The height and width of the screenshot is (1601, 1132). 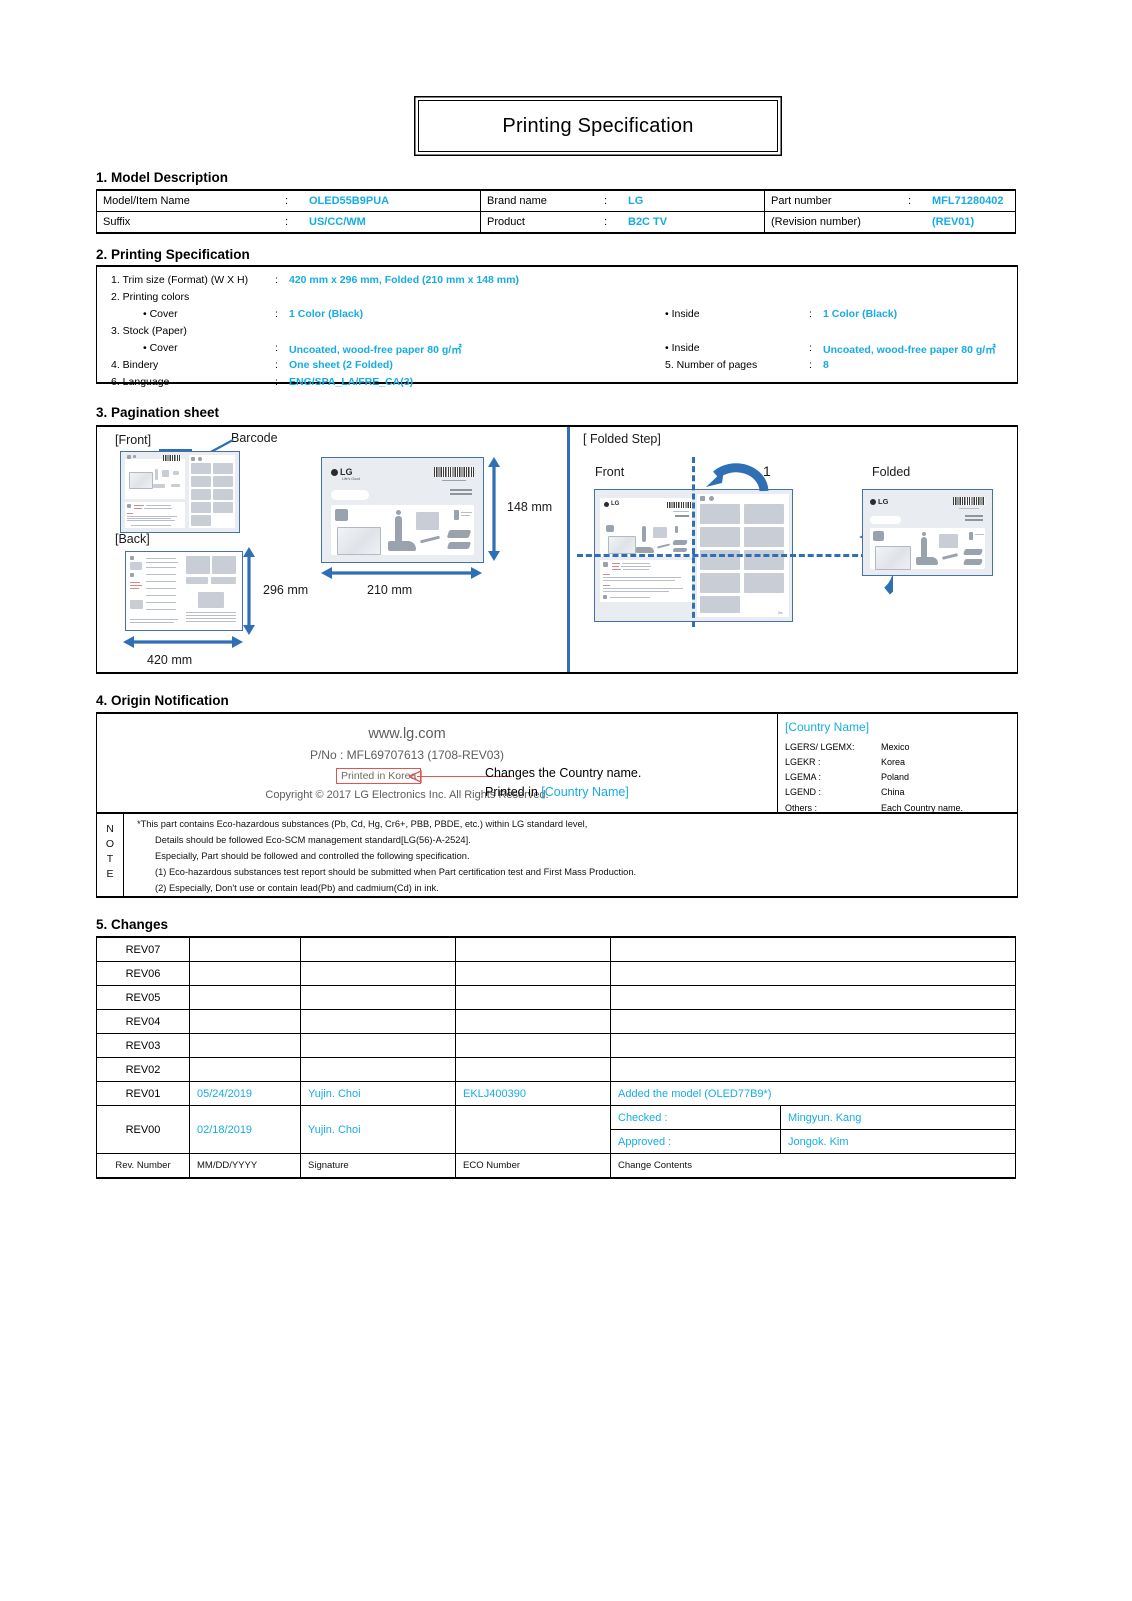 I want to click on page-title: Printing Specification, so click(x=598, y=125).